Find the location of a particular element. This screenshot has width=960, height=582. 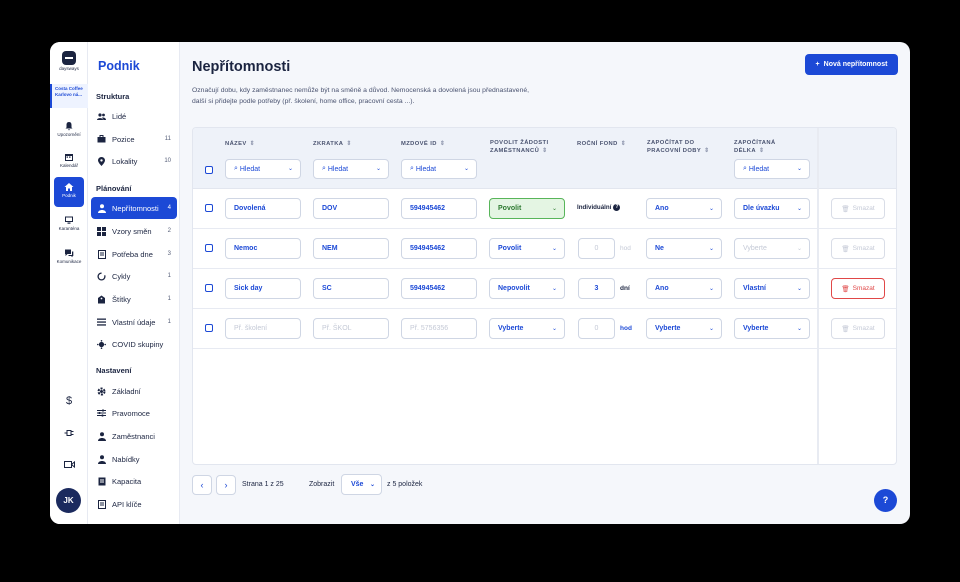

sidebar-item-nabidky: Nabídky is located at coordinates (134, 459).